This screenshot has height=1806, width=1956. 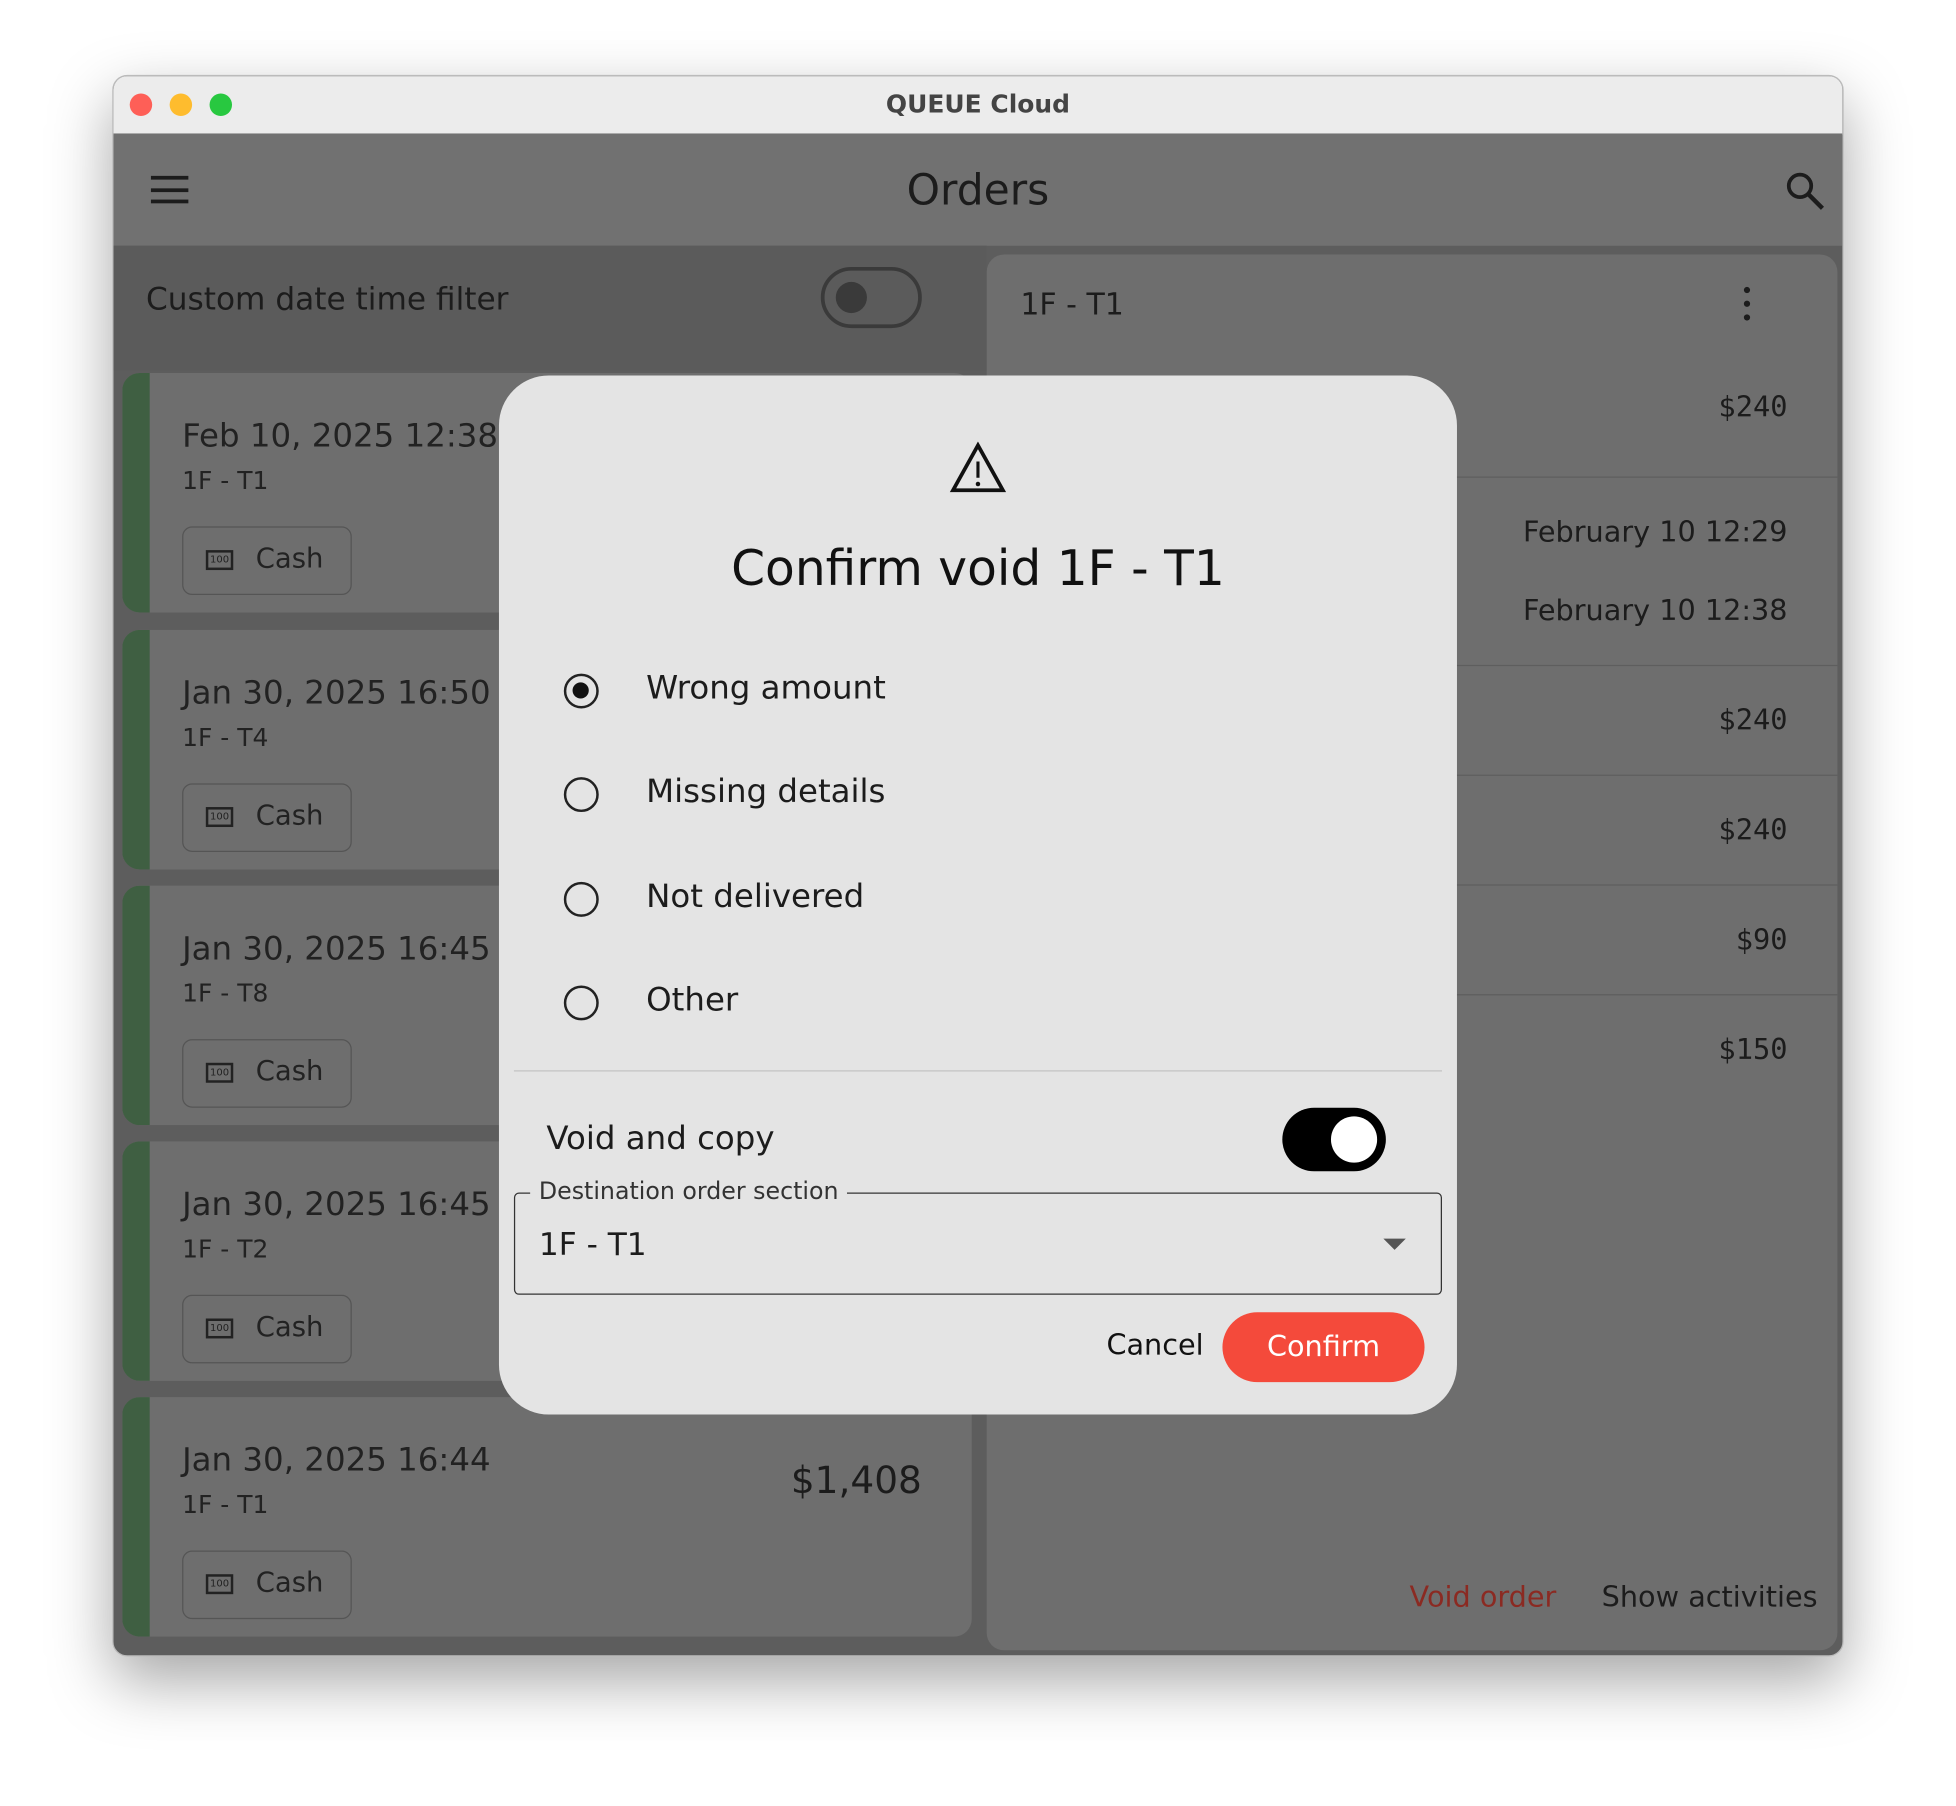 What do you see at coordinates (1394, 1244) in the screenshot?
I see `chevron-down-icon` at bounding box center [1394, 1244].